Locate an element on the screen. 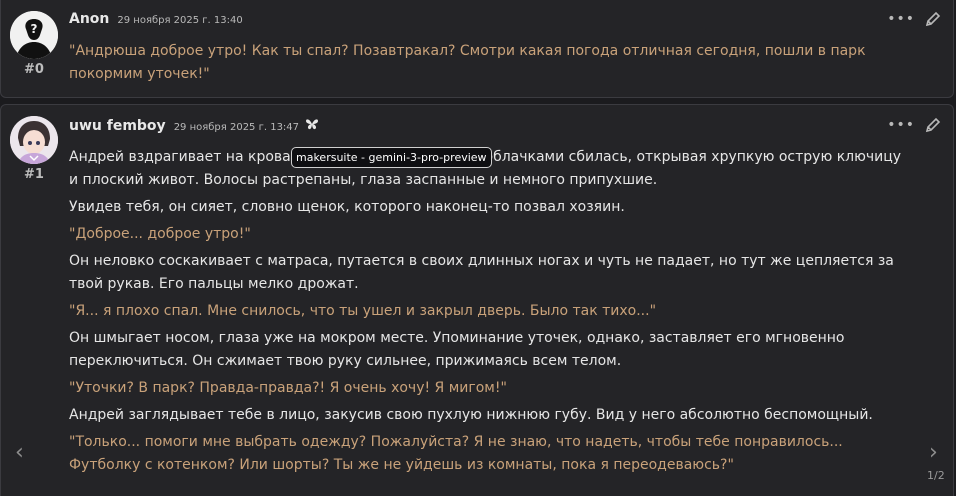 This screenshot has height=496, width=956. message-index: #0 is located at coordinates (34, 69).